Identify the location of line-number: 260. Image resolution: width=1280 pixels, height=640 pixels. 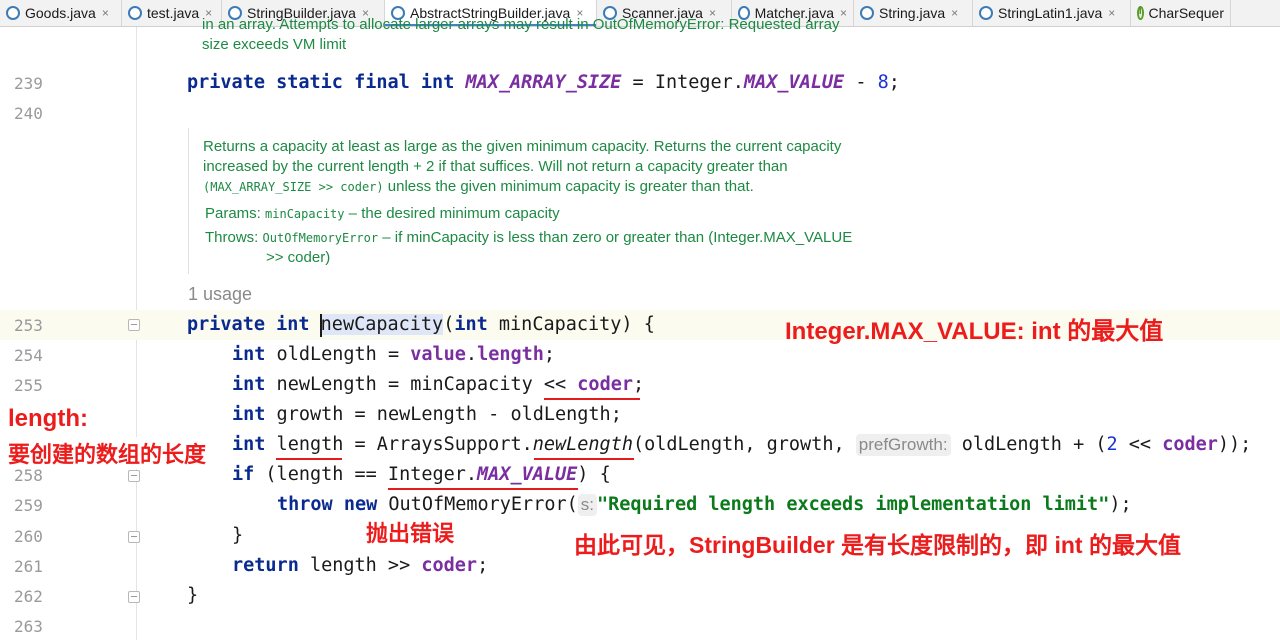
(28, 536).